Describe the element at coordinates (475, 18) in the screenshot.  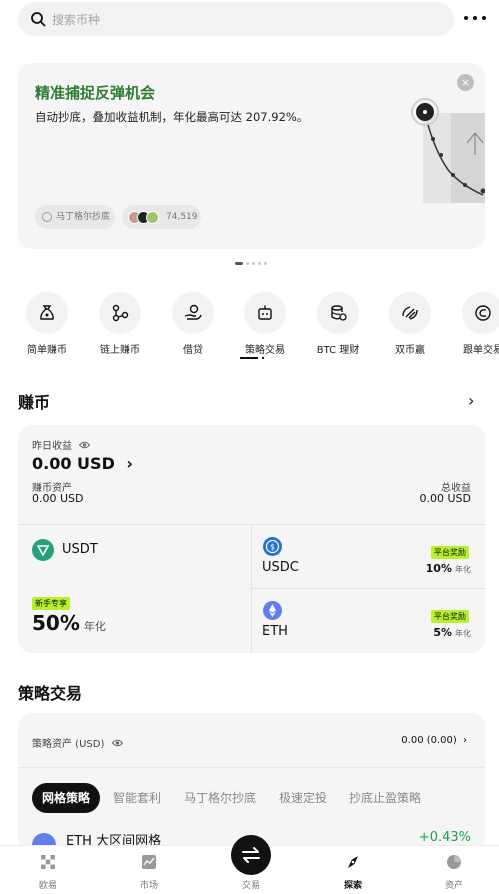
I see `more-menu-icon` at that location.